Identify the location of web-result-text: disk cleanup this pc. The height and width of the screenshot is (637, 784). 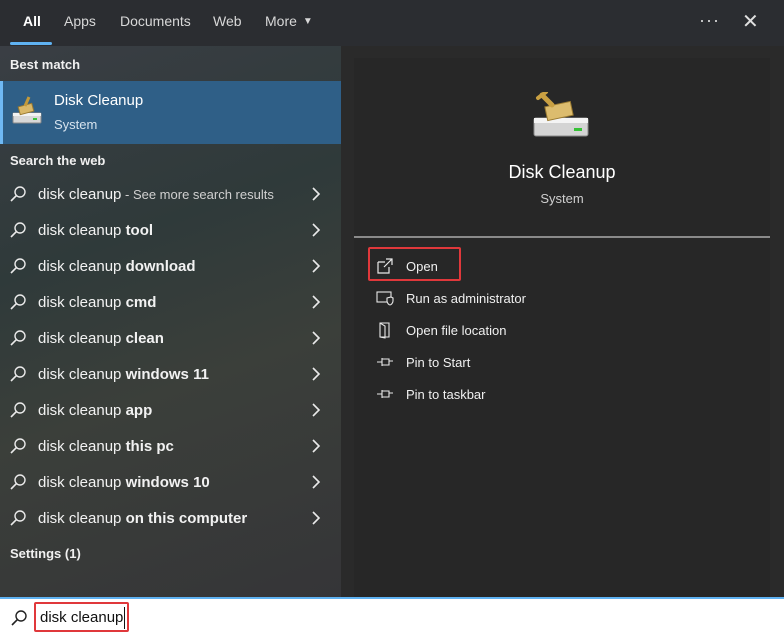
(106, 446).